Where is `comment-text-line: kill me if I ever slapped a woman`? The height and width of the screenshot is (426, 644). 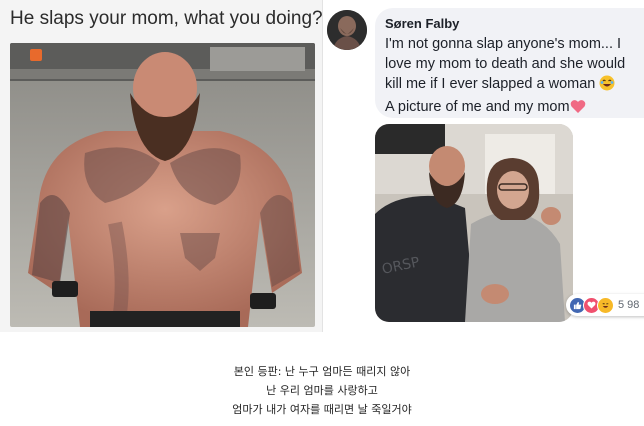
comment-text-line: kill me if I ever slapped a woman is located at coordinates (514, 85).